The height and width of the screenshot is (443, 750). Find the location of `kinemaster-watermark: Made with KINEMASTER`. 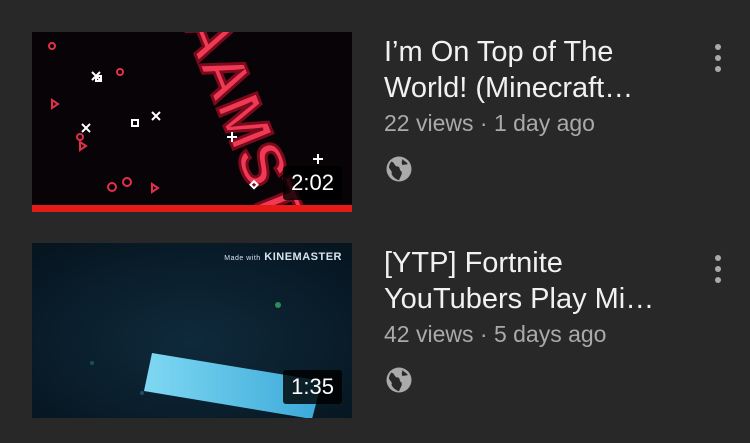

kinemaster-watermark: Made with KINEMASTER is located at coordinates (283, 257).